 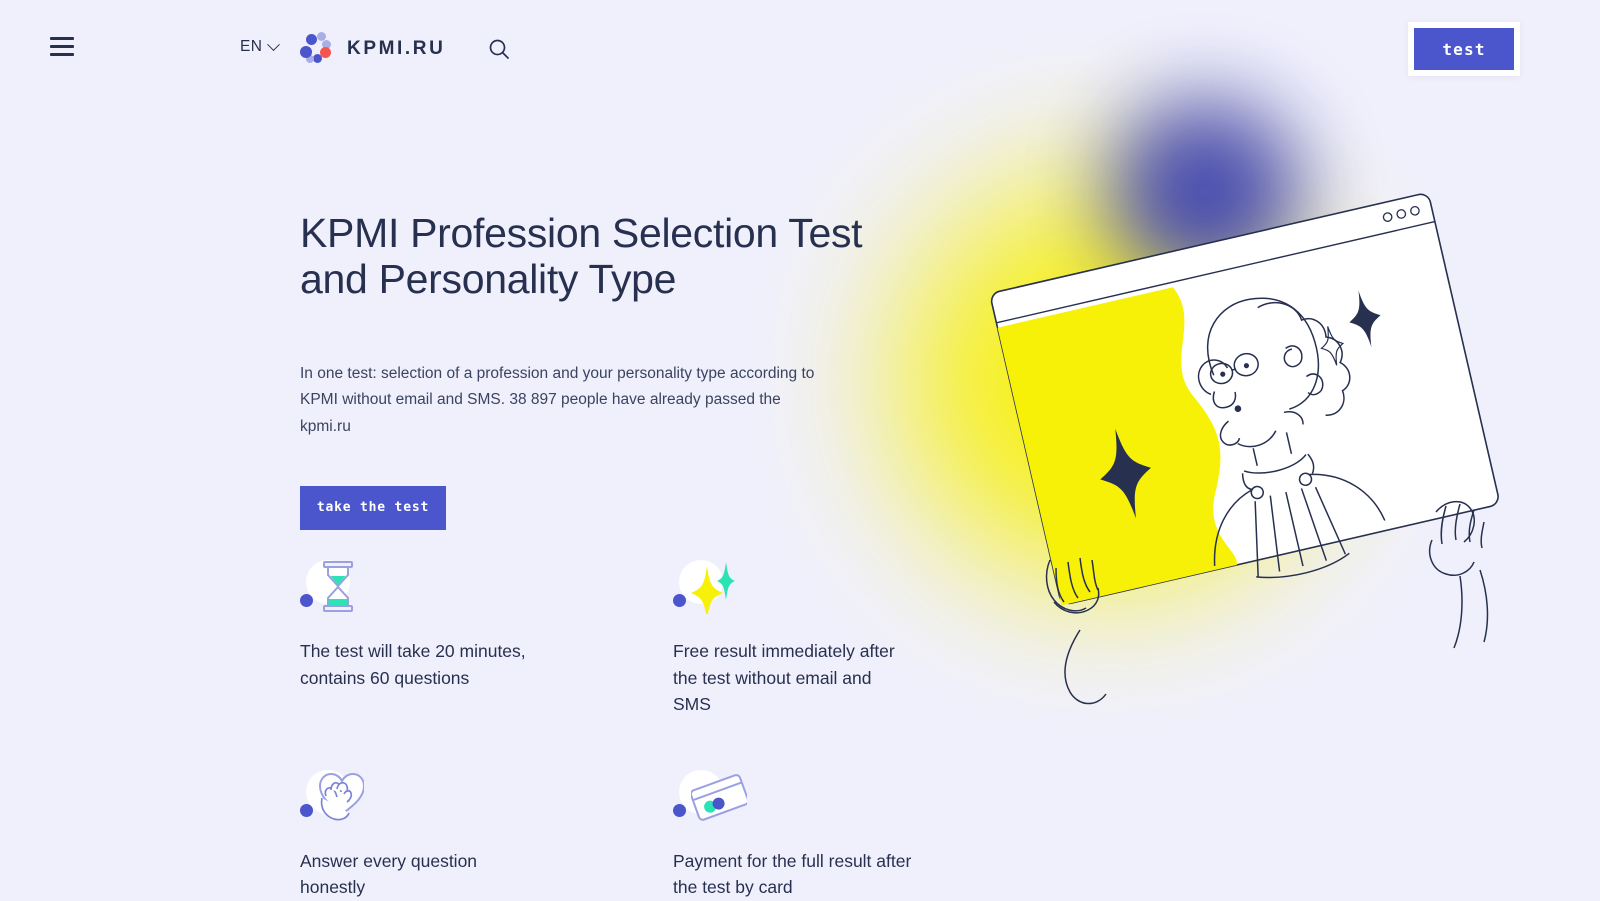 What do you see at coordinates (332, 797) in the screenshot?
I see `hand-heart-icon` at bounding box center [332, 797].